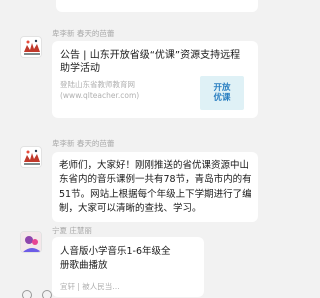  Describe the element at coordinates (141, 292) in the screenshot. I see `bottom-bar` at that location.